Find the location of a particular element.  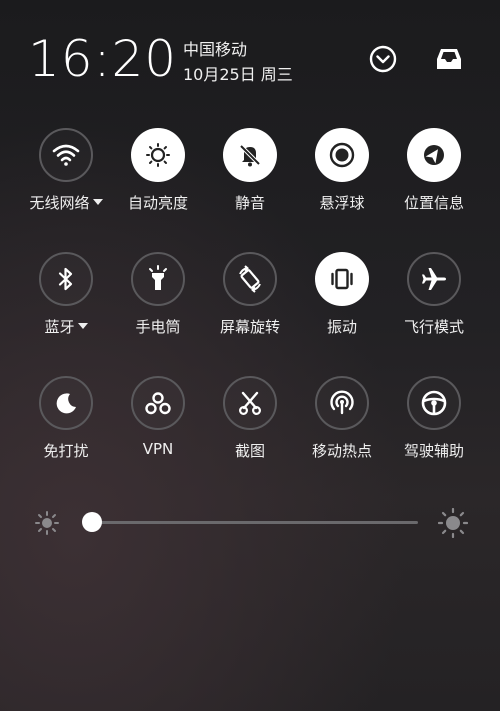

toggle-label-text: 飞行模式 is located at coordinates (433, 327).